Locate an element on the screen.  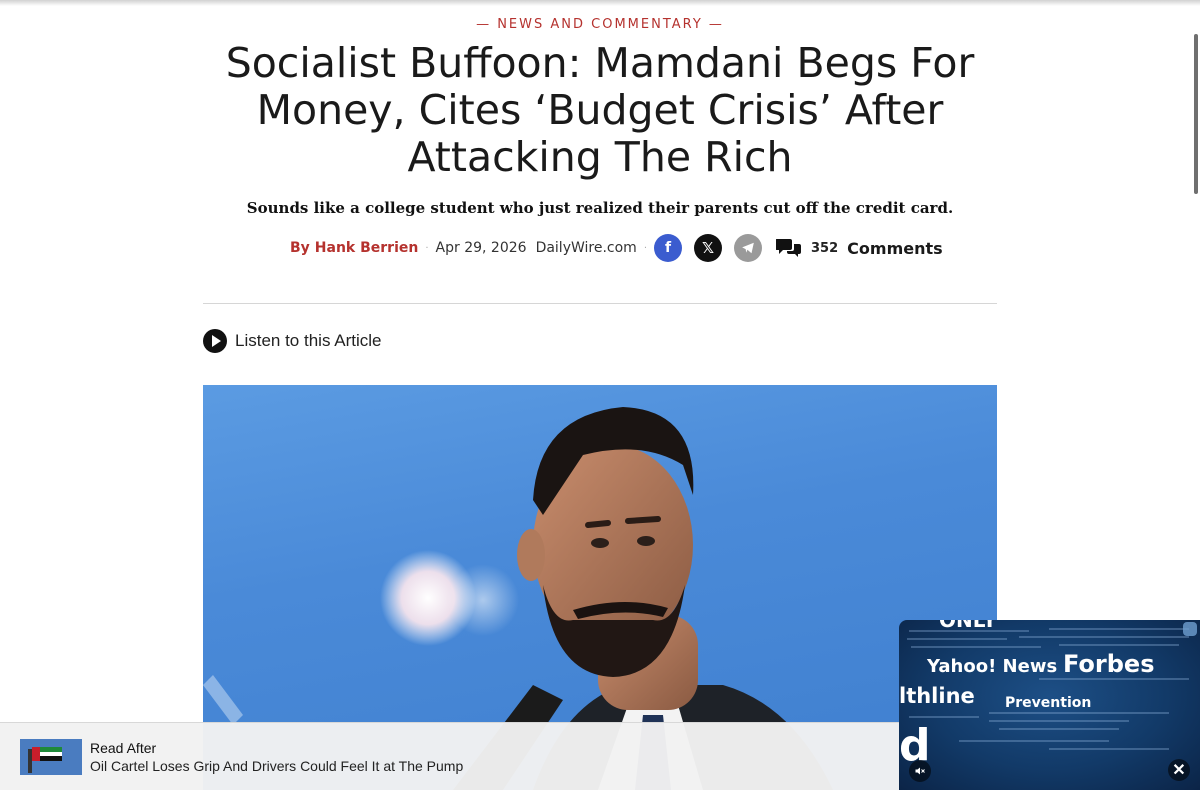
x-share-button: 𝕏 is located at coordinates (708, 248).